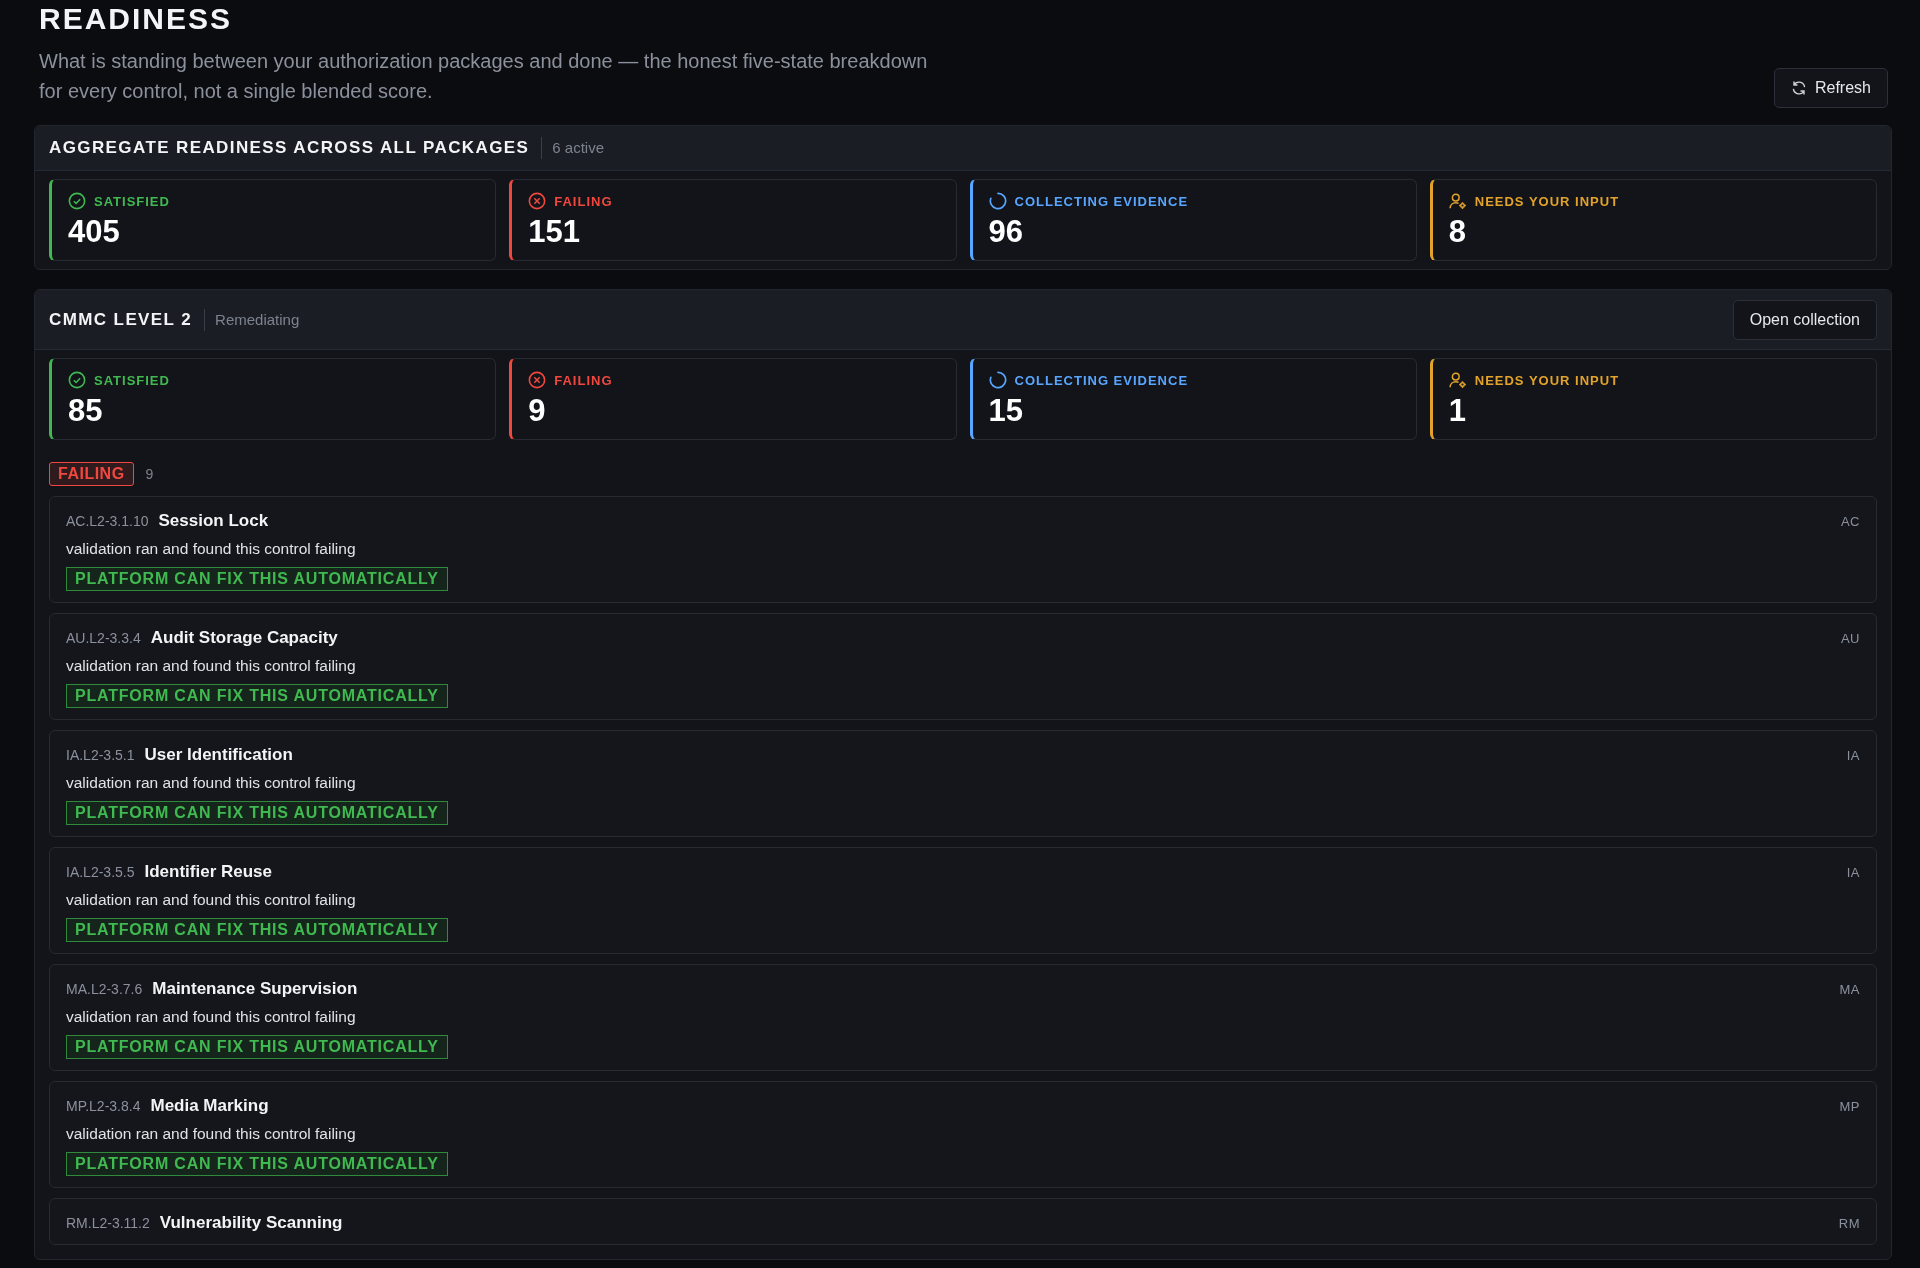 The height and width of the screenshot is (1268, 1920). What do you see at coordinates (218, 755) in the screenshot?
I see `control-name: User Identification` at bounding box center [218, 755].